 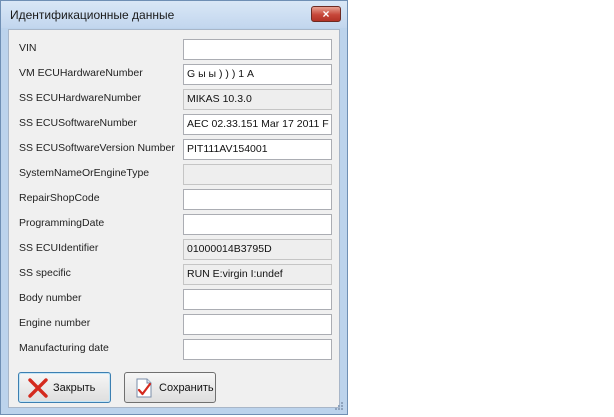 I want to click on field-row-vm-ecu-hardware-number: VM ECUHardwareNumber G ы ы ) ) ) 1 A, so click(x=174, y=74).